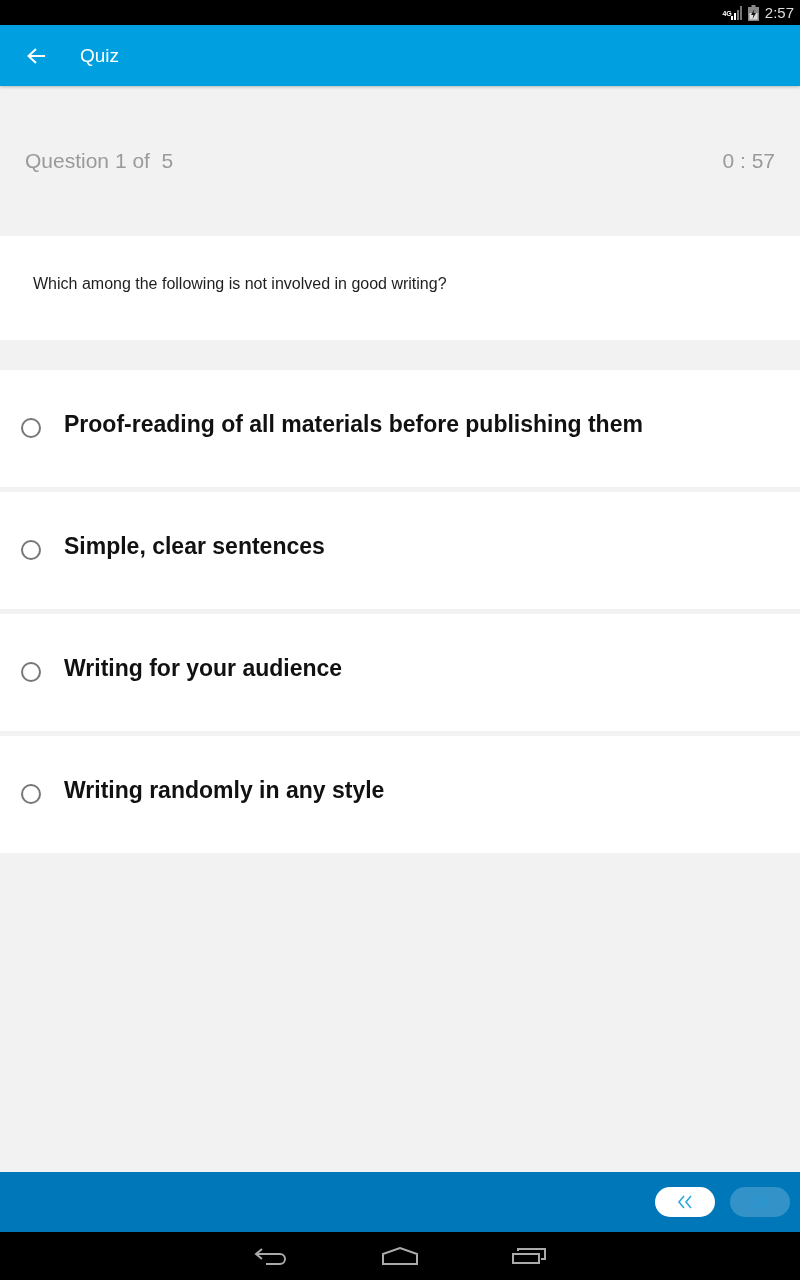 The image size is (800, 1280). What do you see at coordinates (753, 12) in the screenshot?
I see `battery-icon` at bounding box center [753, 12].